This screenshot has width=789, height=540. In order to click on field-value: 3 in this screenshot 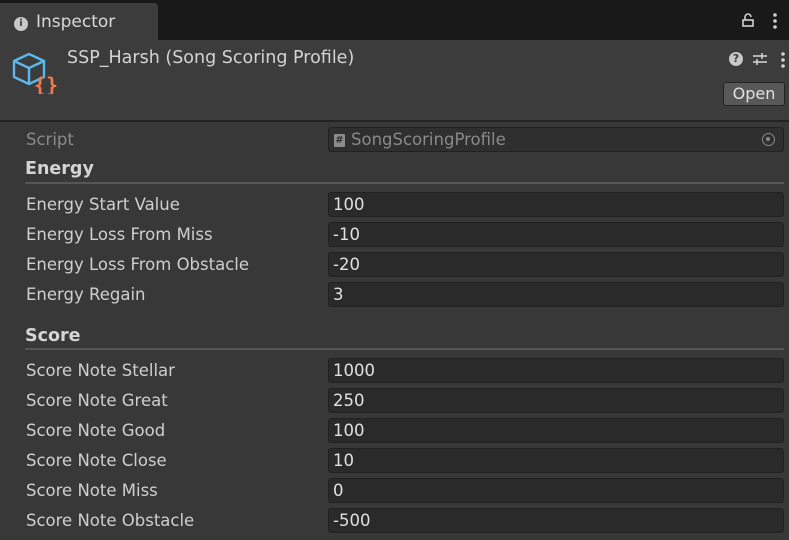, I will do `click(338, 294)`.